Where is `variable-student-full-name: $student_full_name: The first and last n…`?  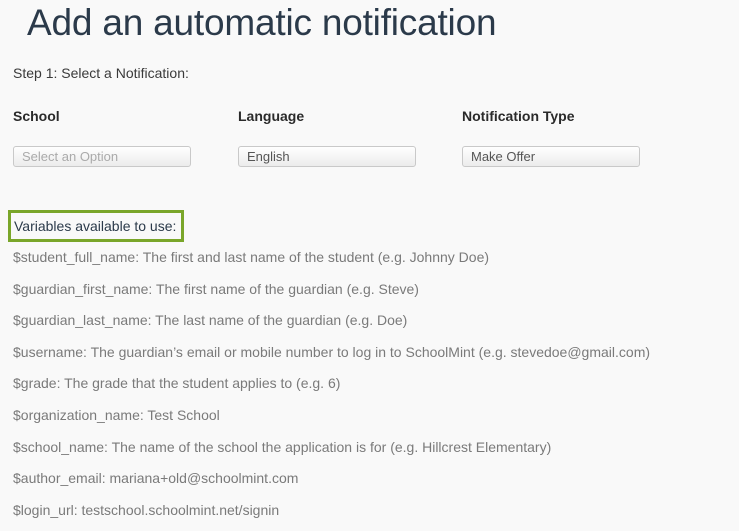
variable-student-full-name: $student_full_name: The first and last n… is located at coordinates (251, 257).